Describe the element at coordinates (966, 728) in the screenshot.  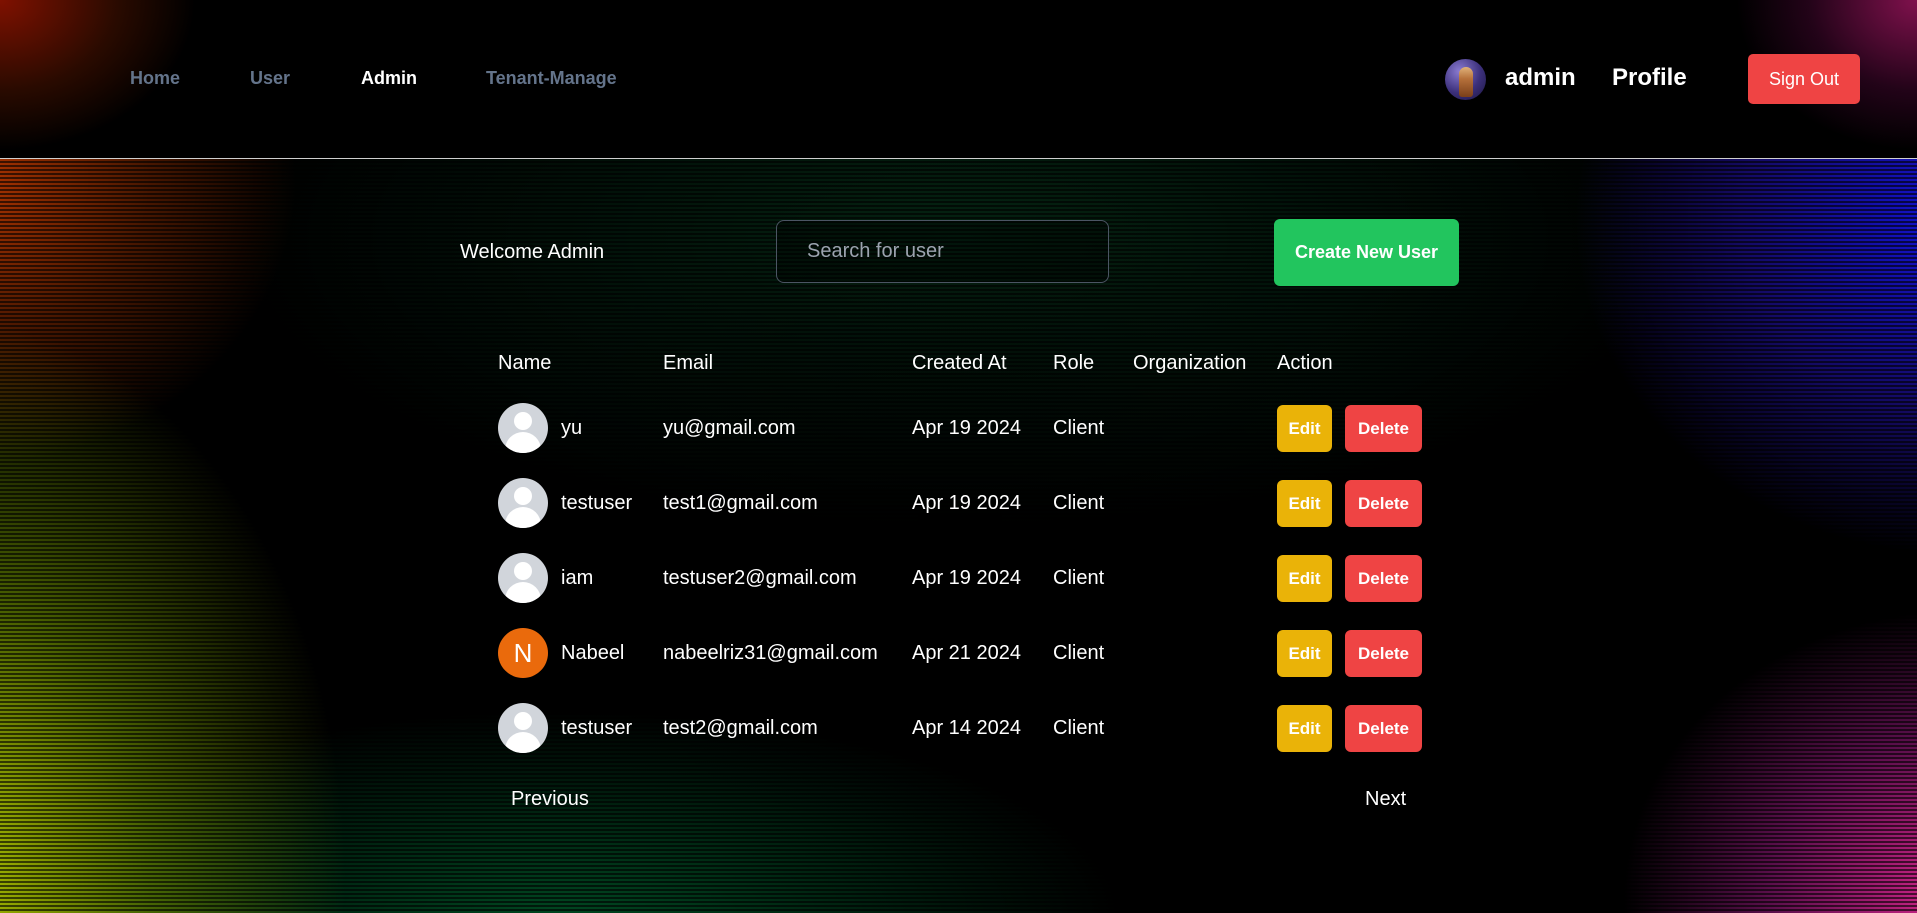
I see `user-created-at: Apr 14 2024` at that location.